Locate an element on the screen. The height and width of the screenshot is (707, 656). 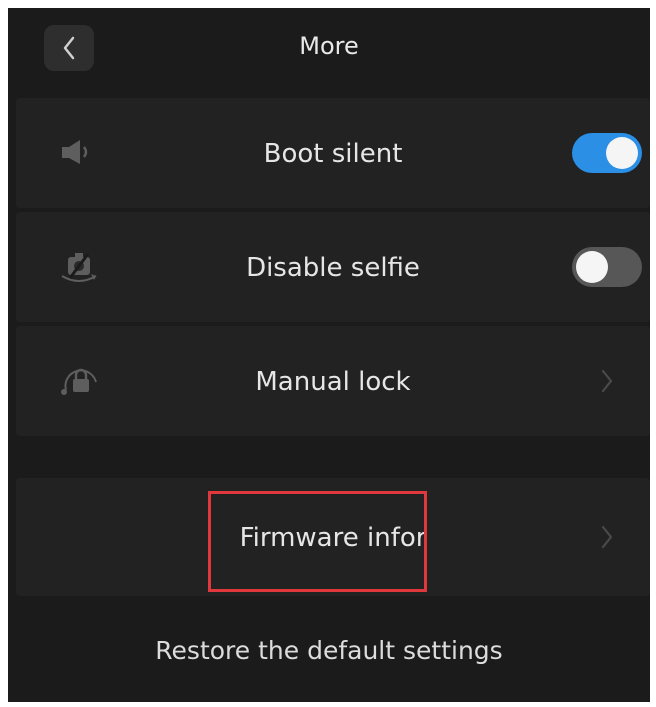
setting-label-boot-silent: Boot silent is located at coordinates (333, 154).